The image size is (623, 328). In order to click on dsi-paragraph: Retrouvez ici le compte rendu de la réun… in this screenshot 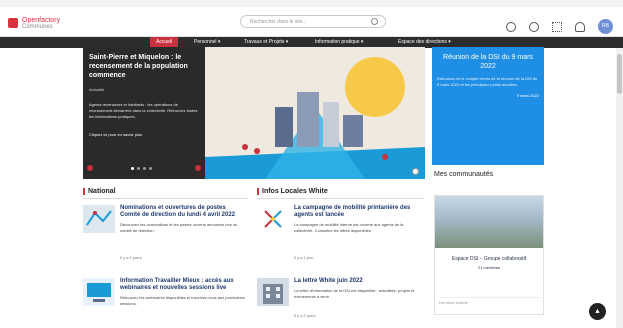, I will do `click(487, 81)`.